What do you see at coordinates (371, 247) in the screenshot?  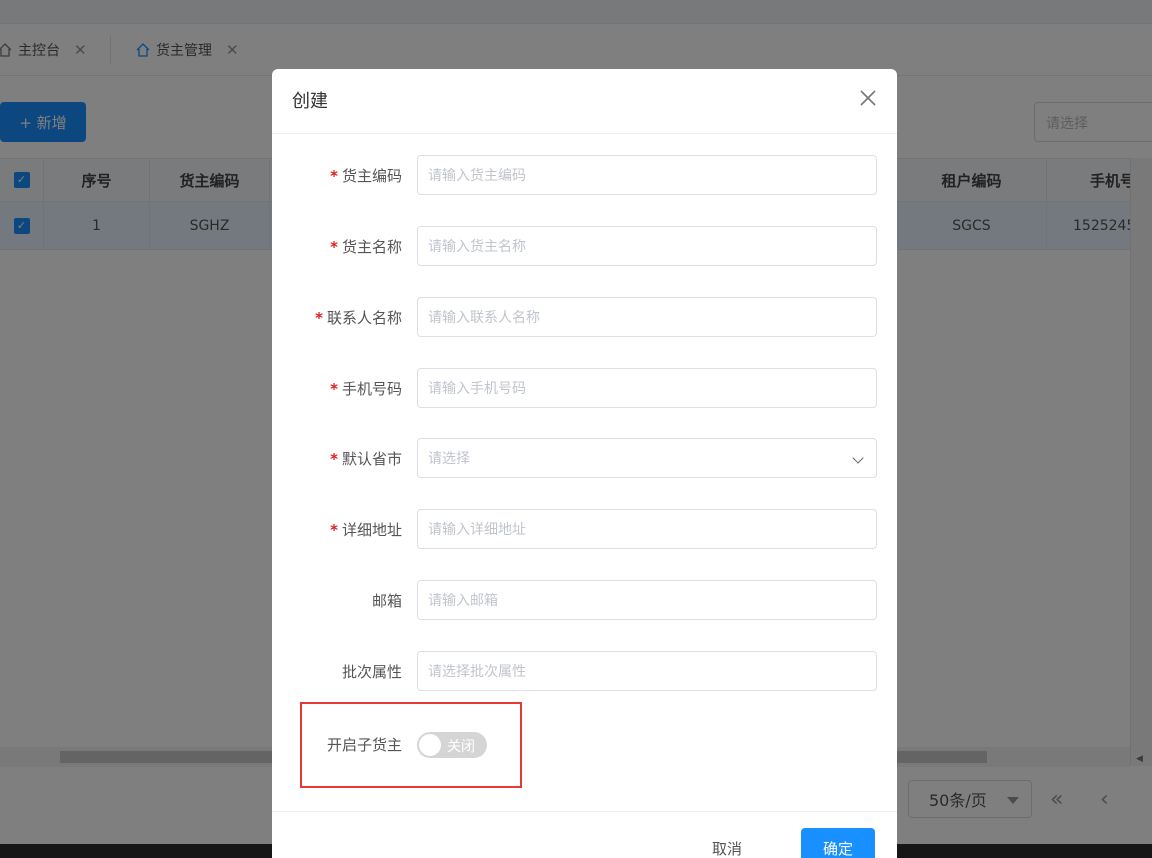 I see `field-label: 货主名称` at bounding box center [371, 247].